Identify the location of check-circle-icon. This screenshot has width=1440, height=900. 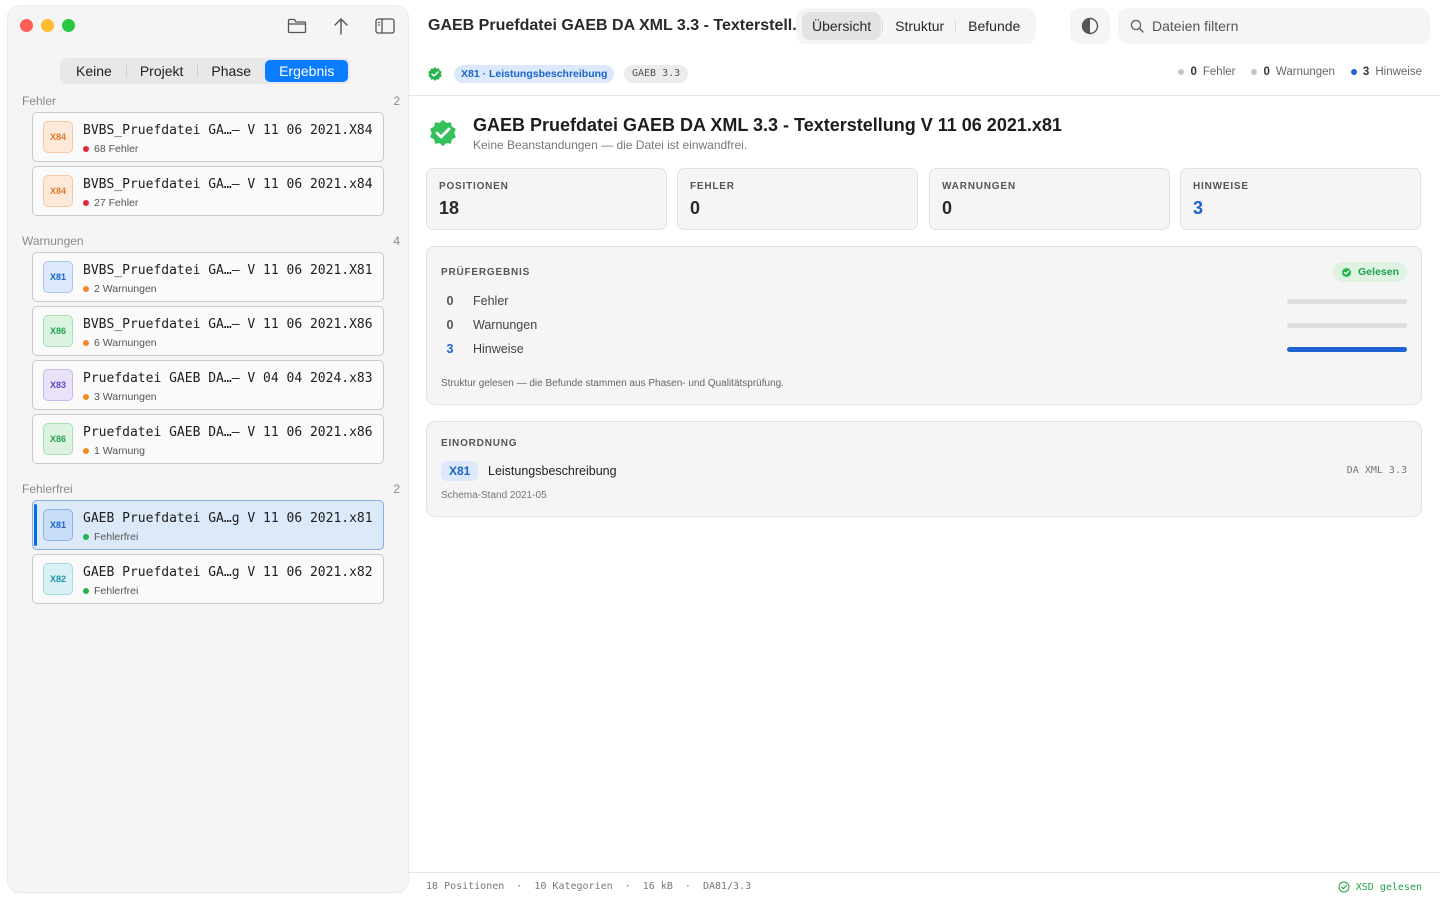
(1344, 887).